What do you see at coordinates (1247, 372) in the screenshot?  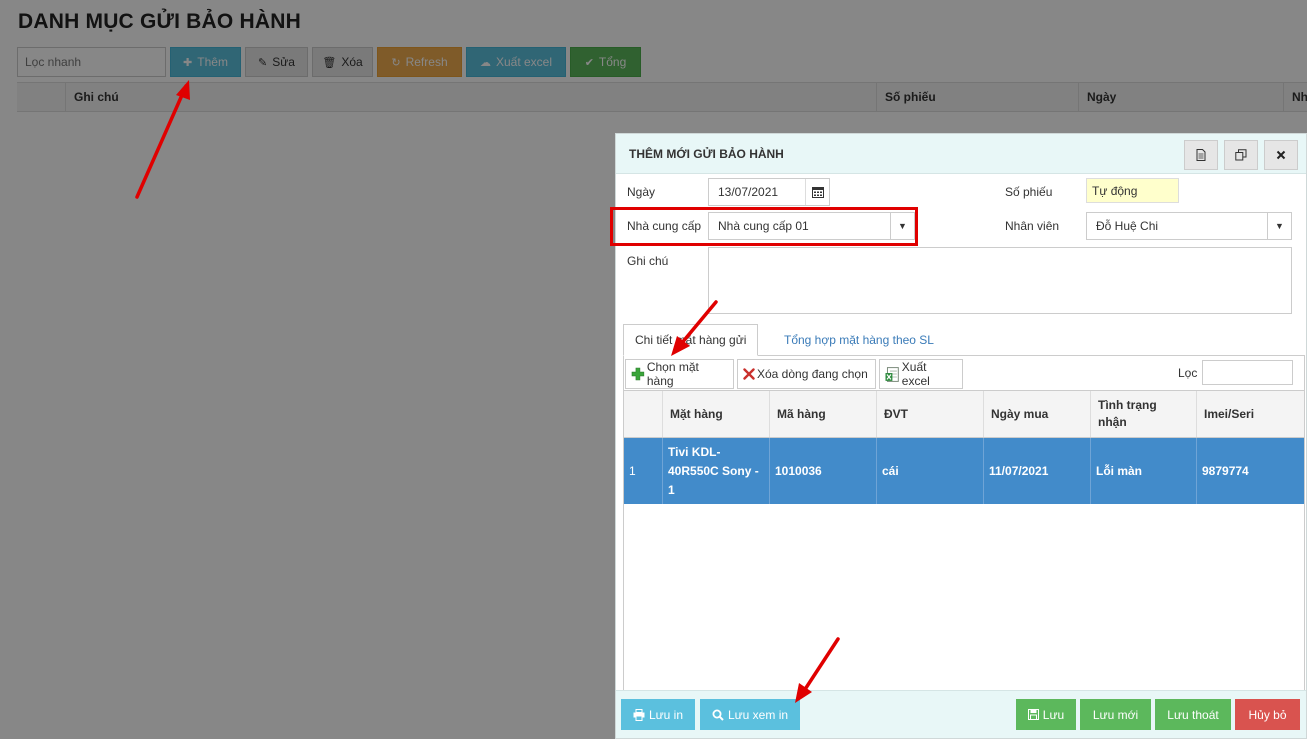 I see `detail-filter-input` at bounding box center [1247, 372].